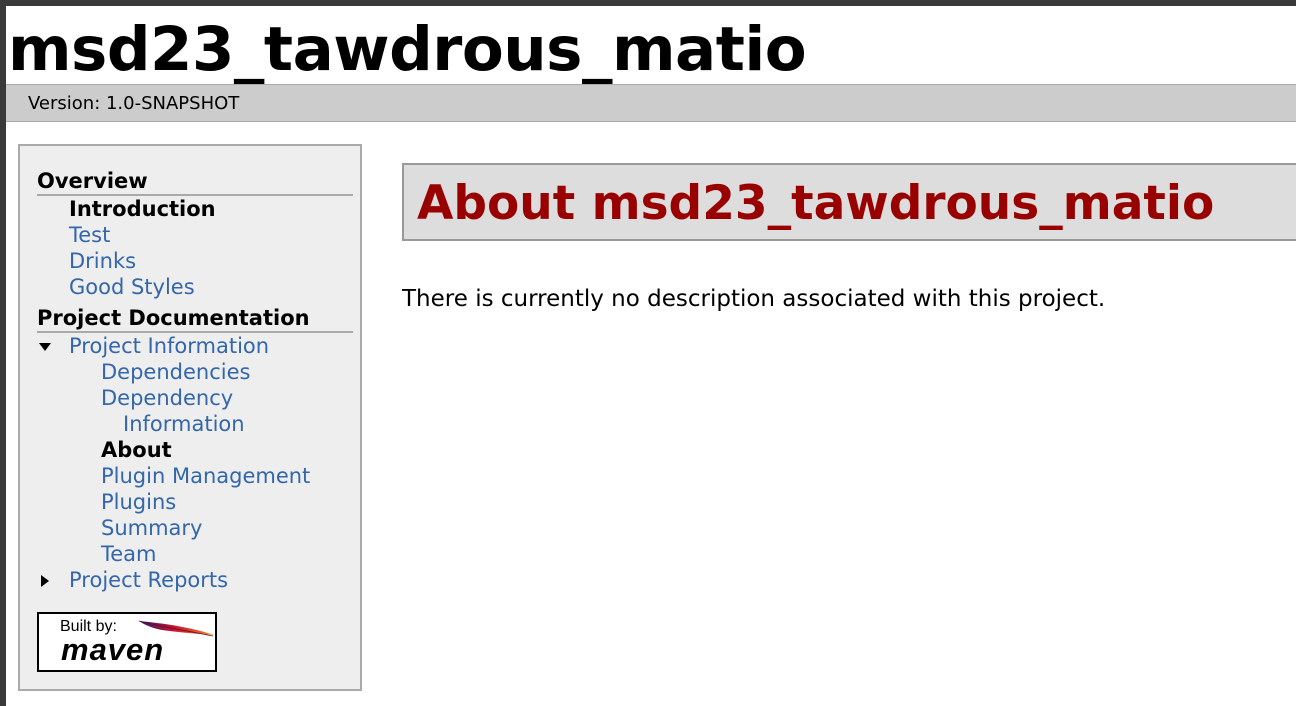 Image resolution: width=1296 pixels, height=706 pixels. What do you see at coordinates (651, 103) in the screenshot?
I see `breadcrumbs-bar: Version: 1.0-SNAPSHOT` at bounding box center [651, 103].